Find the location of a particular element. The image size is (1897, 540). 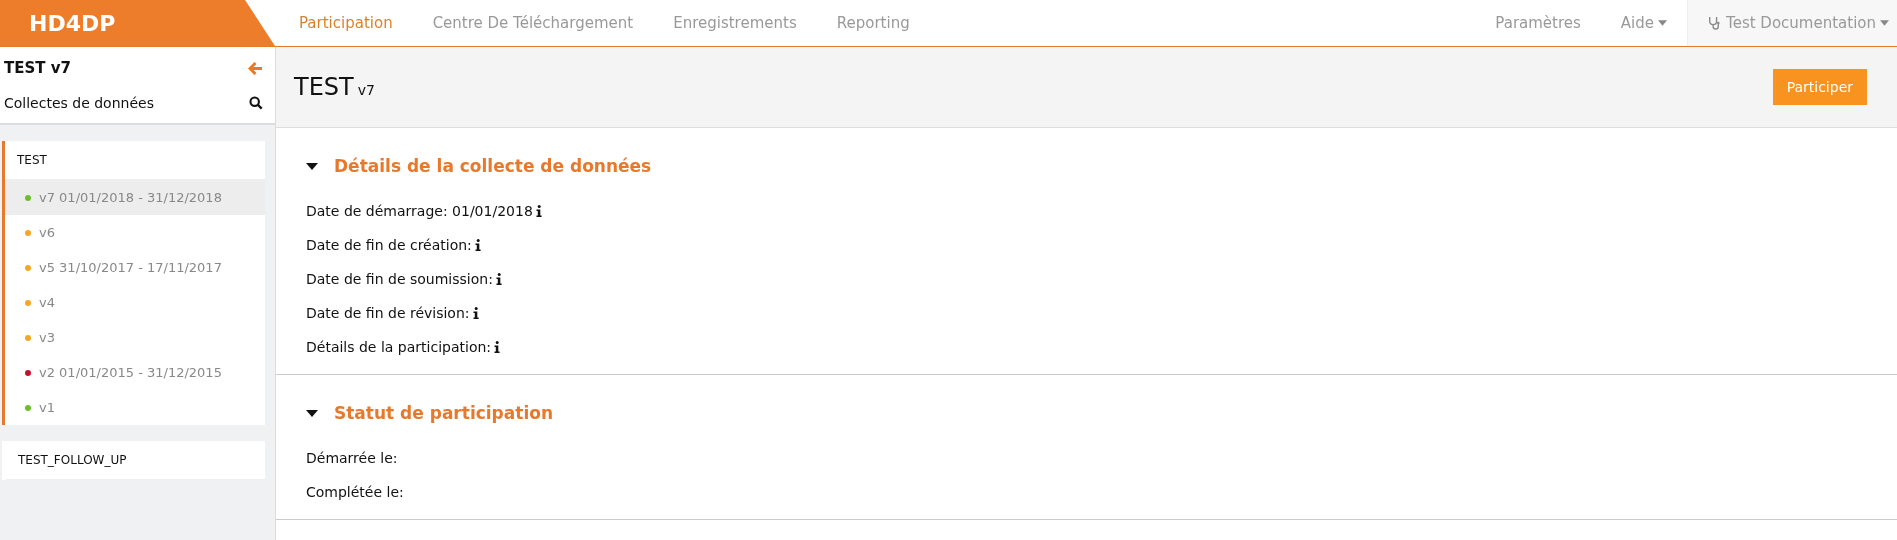

version-item: v7 01/01/2018 - 31/12/2018 is located at coordinates (135, 197).